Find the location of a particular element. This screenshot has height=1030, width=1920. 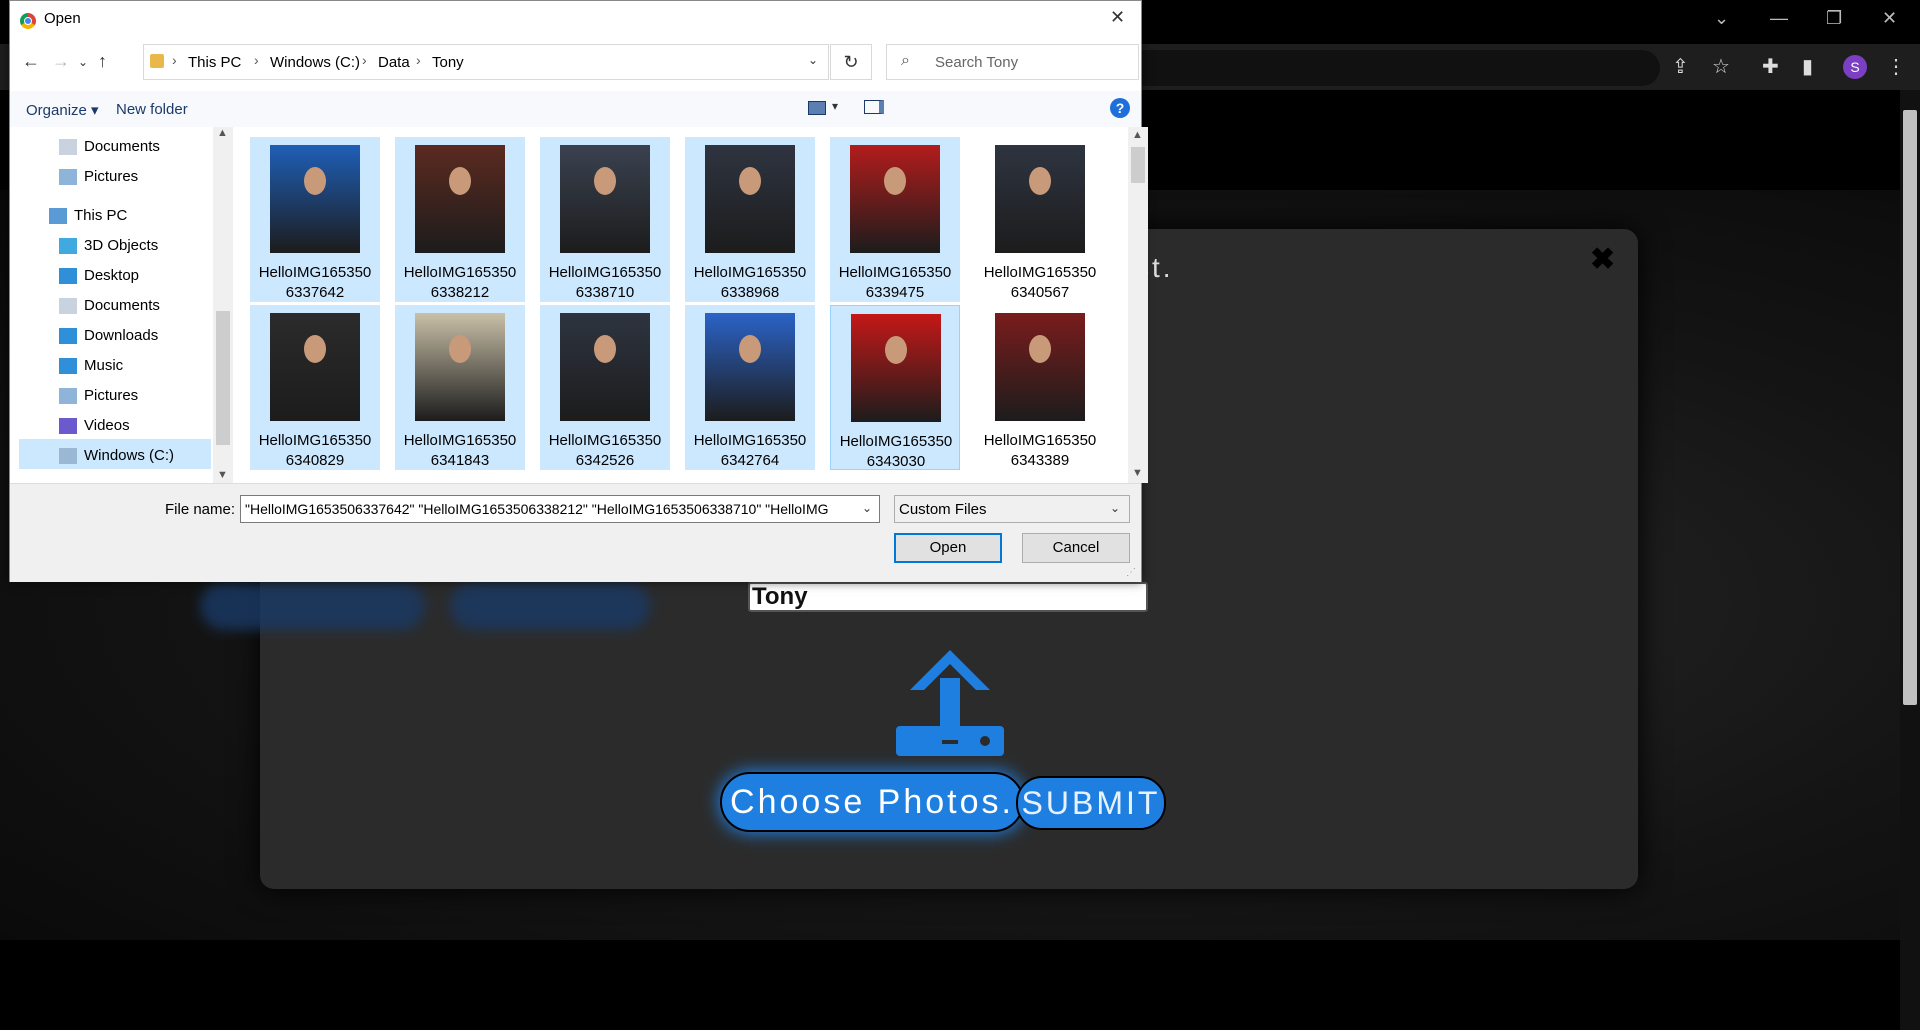

menu-kebab-icon: ⋮ is located at coordinates (1896, 66).